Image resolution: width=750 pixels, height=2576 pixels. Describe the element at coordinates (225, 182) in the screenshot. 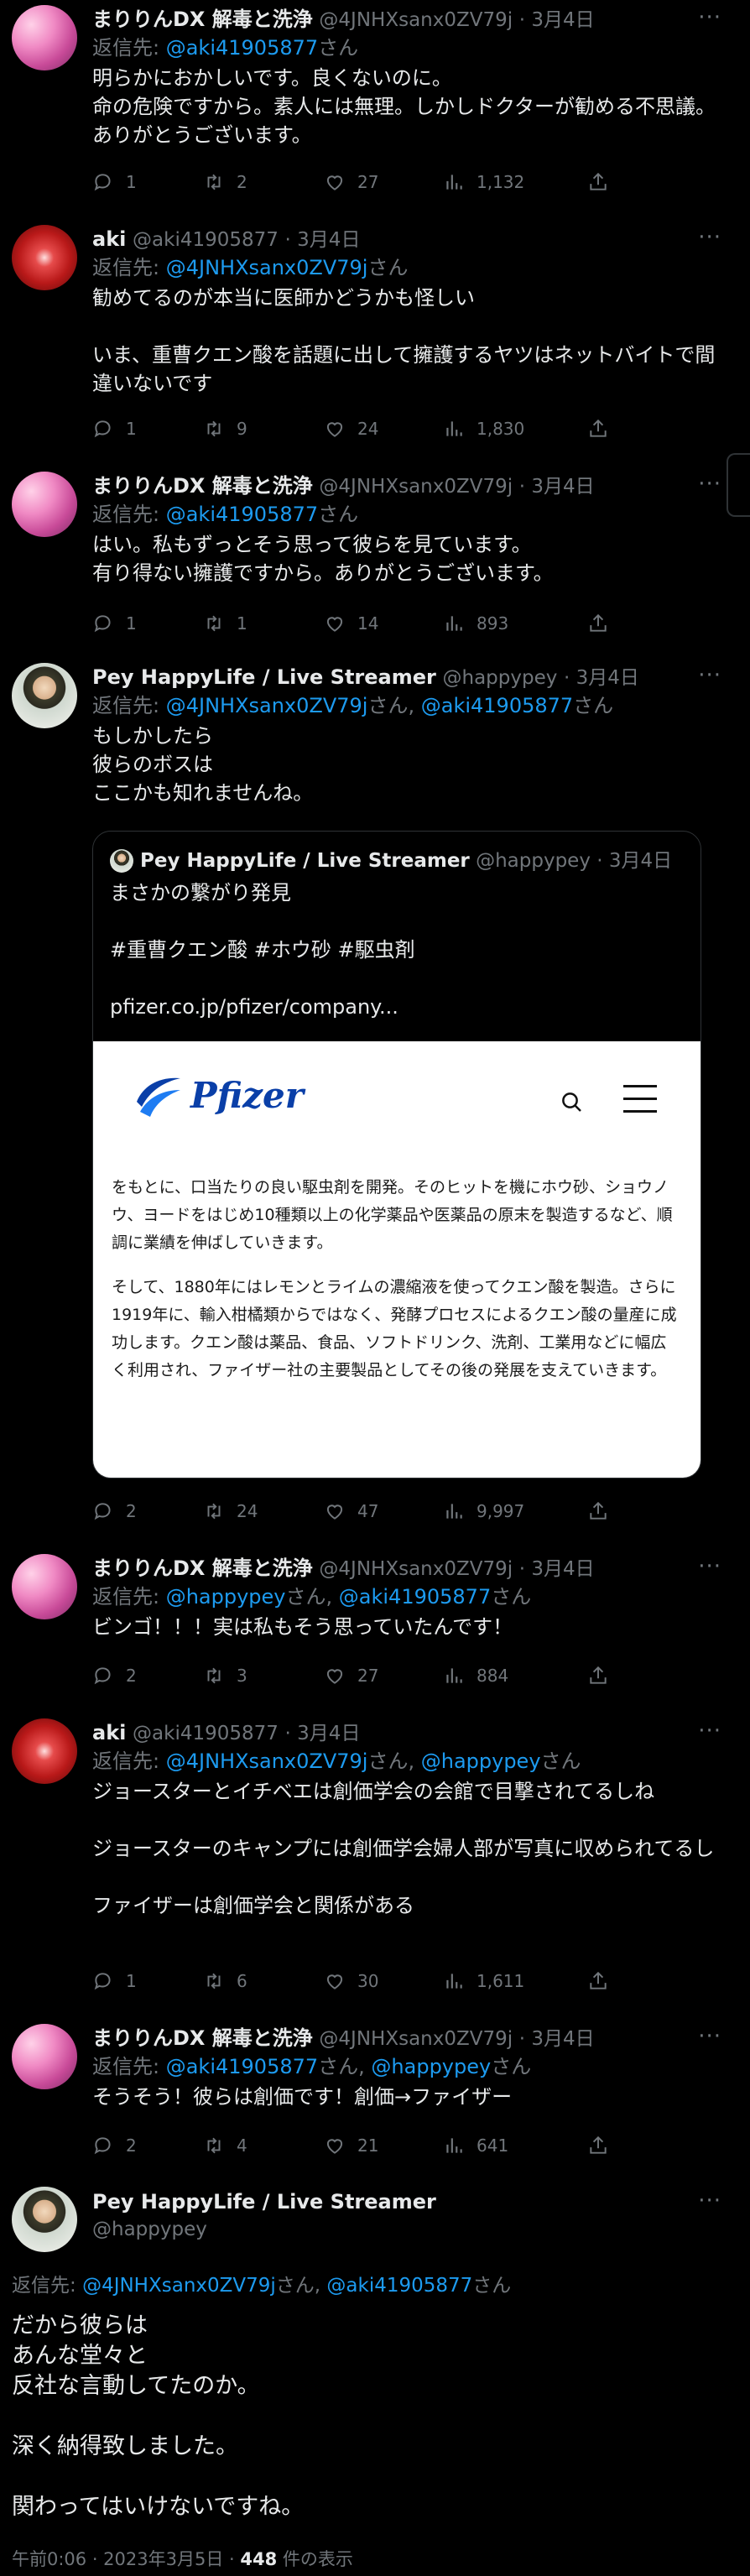

I see `retweet-button: 2` at that location.